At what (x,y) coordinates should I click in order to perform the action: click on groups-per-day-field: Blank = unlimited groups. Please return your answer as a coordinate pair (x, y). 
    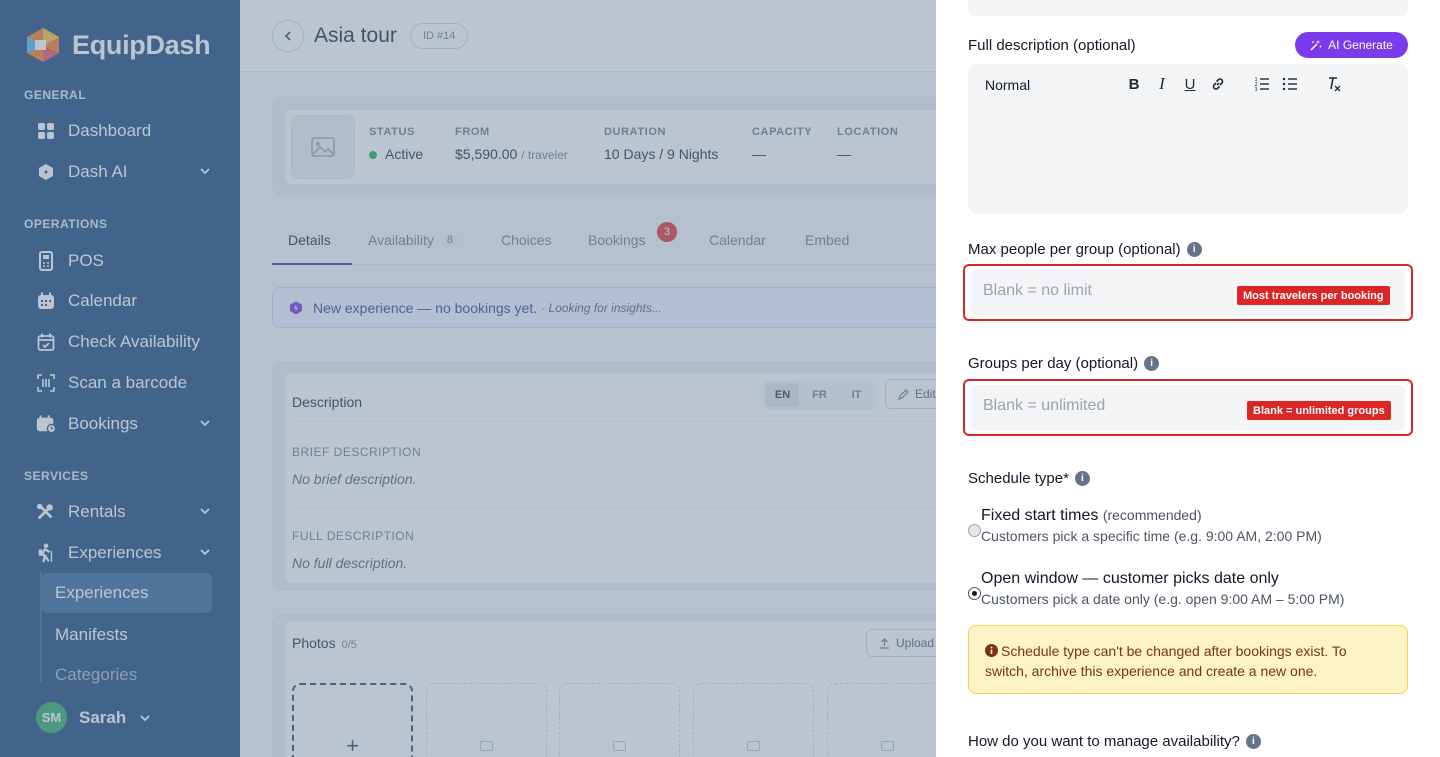
    Looking at the image, I should click on (1188, 407).